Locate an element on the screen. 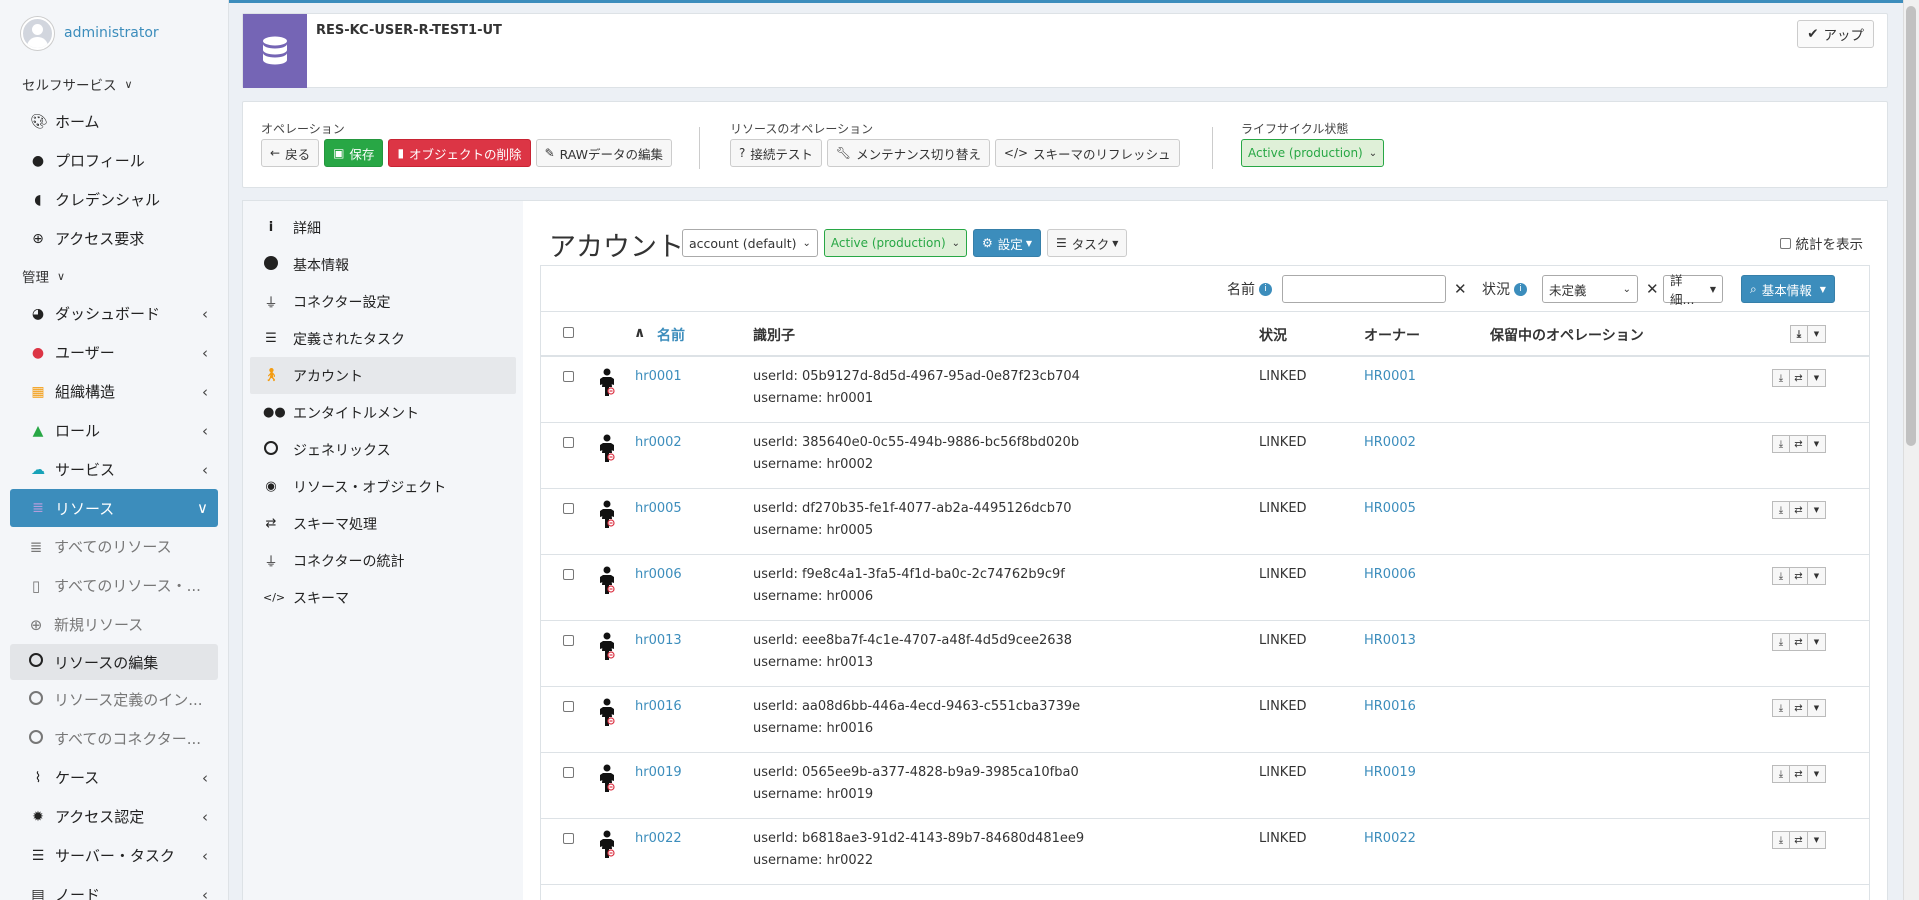  sort-up-icon: ∧ is located at coordinates (639, 333).